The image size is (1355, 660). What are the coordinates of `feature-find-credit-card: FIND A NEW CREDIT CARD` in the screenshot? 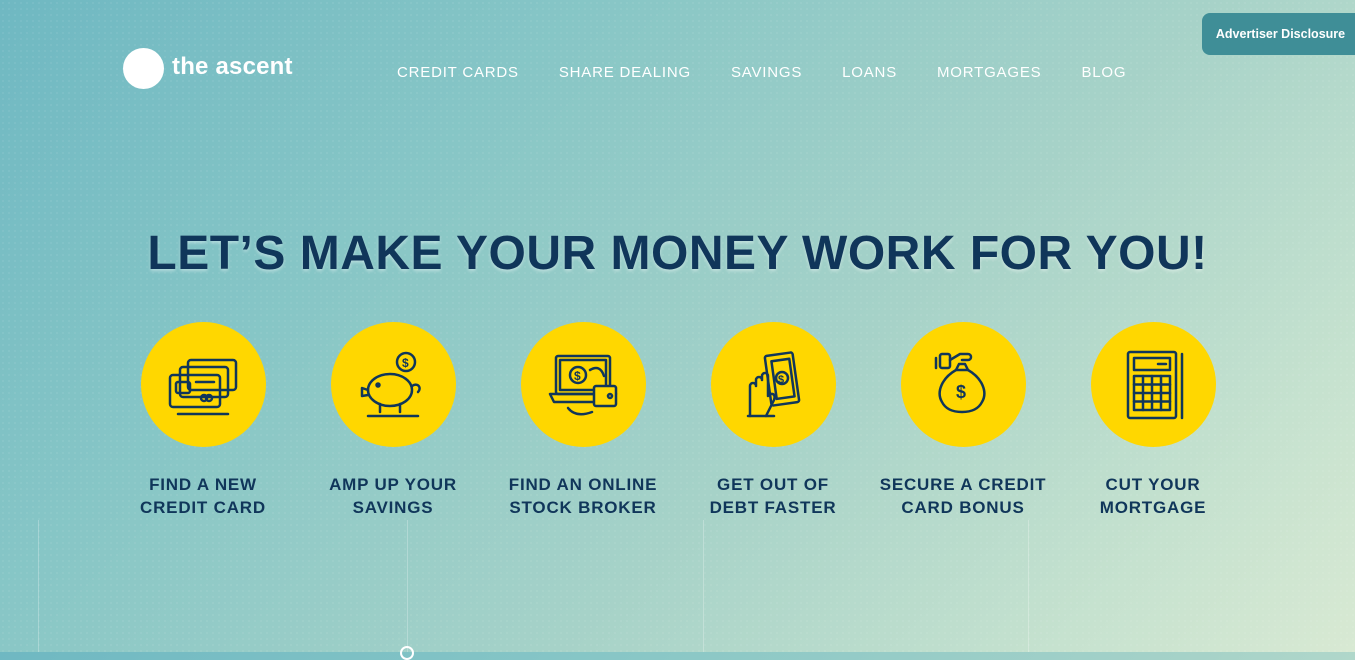 It's located at (203, 420).